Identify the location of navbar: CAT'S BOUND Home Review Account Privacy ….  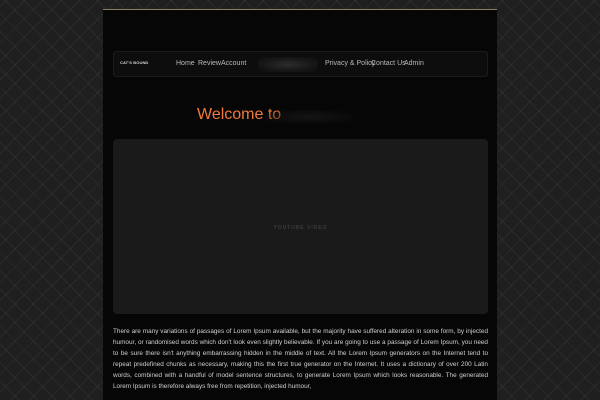
(300, 64).